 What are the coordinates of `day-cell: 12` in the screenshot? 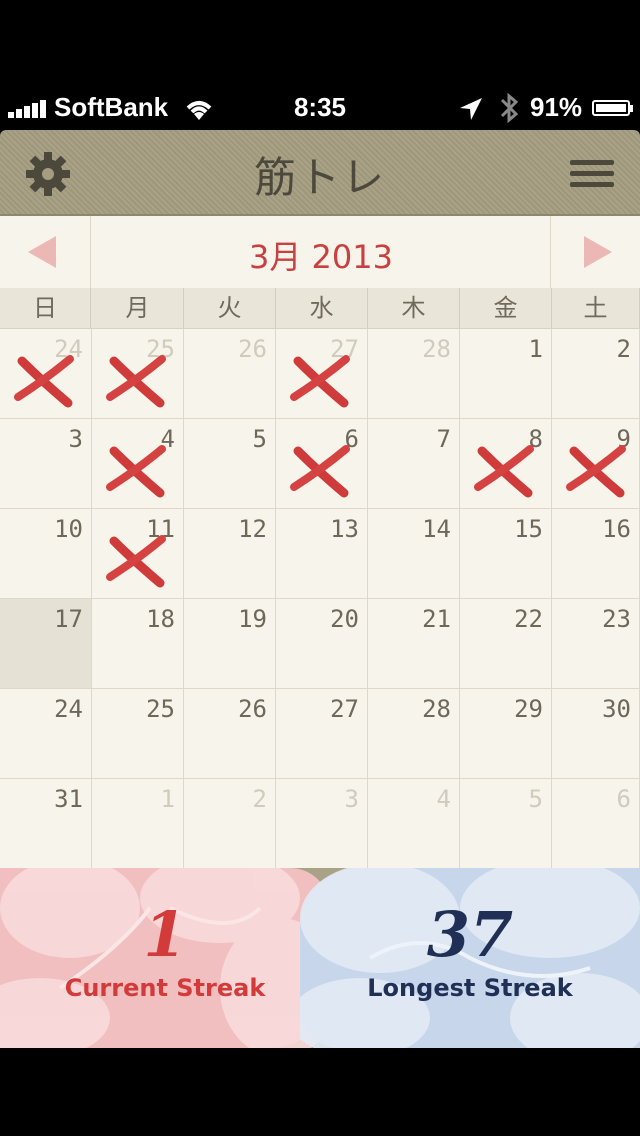 It's located at (230, 554).